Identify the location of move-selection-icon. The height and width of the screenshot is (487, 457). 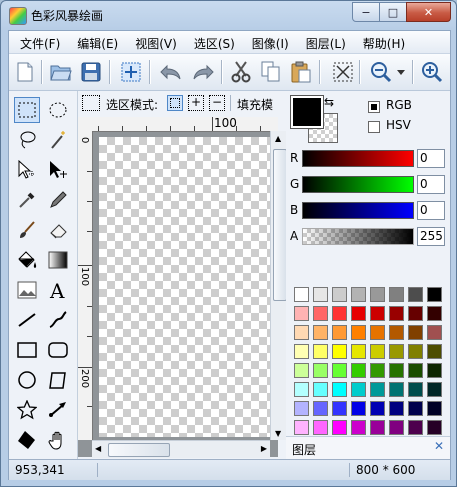
(27, 170).